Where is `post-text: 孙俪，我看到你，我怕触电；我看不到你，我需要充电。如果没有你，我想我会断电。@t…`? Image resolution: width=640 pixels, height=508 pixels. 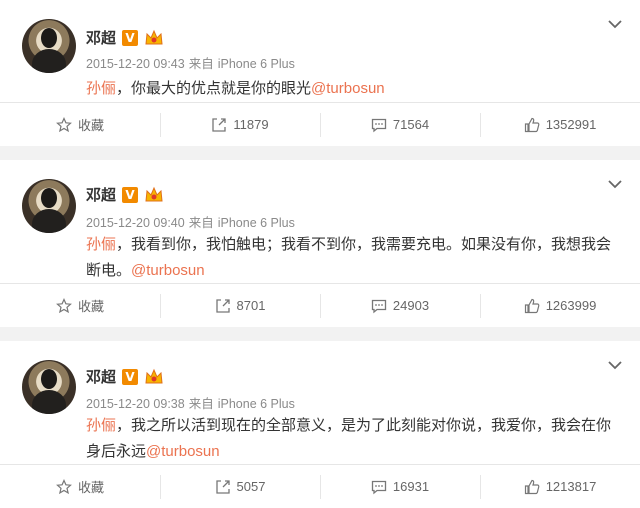
post-text: 孙俪，我看到你，我怕触电；我看不到你，我需要充电。如果没有你，我想我会断电。@t… is located at coordinates (356, 257).